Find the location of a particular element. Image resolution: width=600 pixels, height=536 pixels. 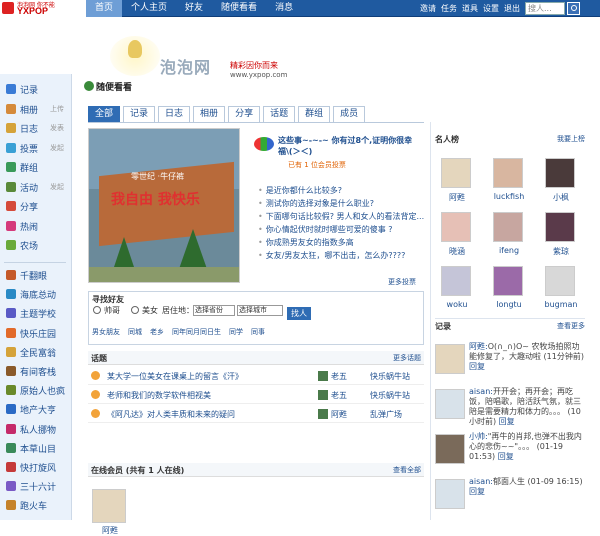

celeb-item: woku is located at coordinates (457, 290).